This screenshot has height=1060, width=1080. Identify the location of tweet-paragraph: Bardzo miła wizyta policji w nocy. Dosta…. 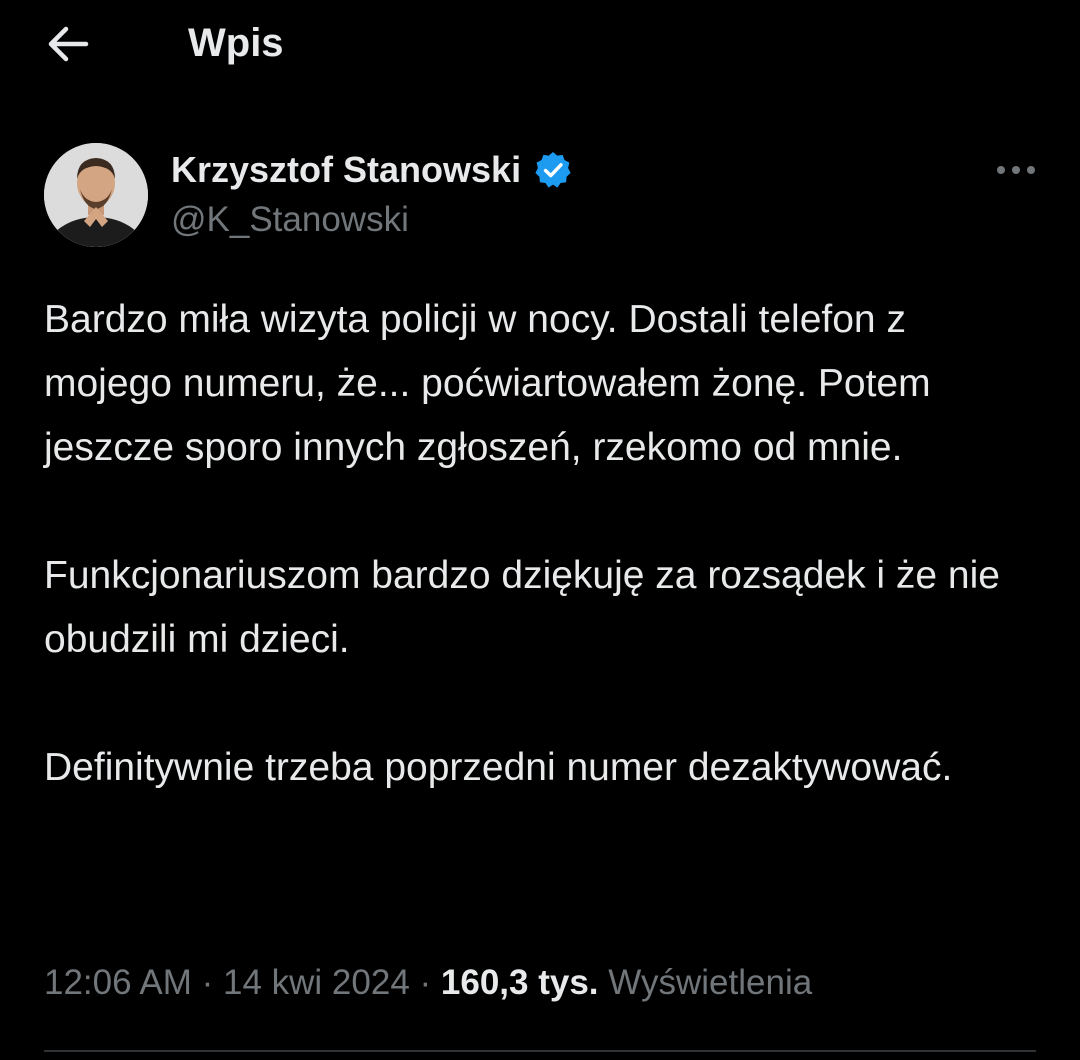
(487, 383).